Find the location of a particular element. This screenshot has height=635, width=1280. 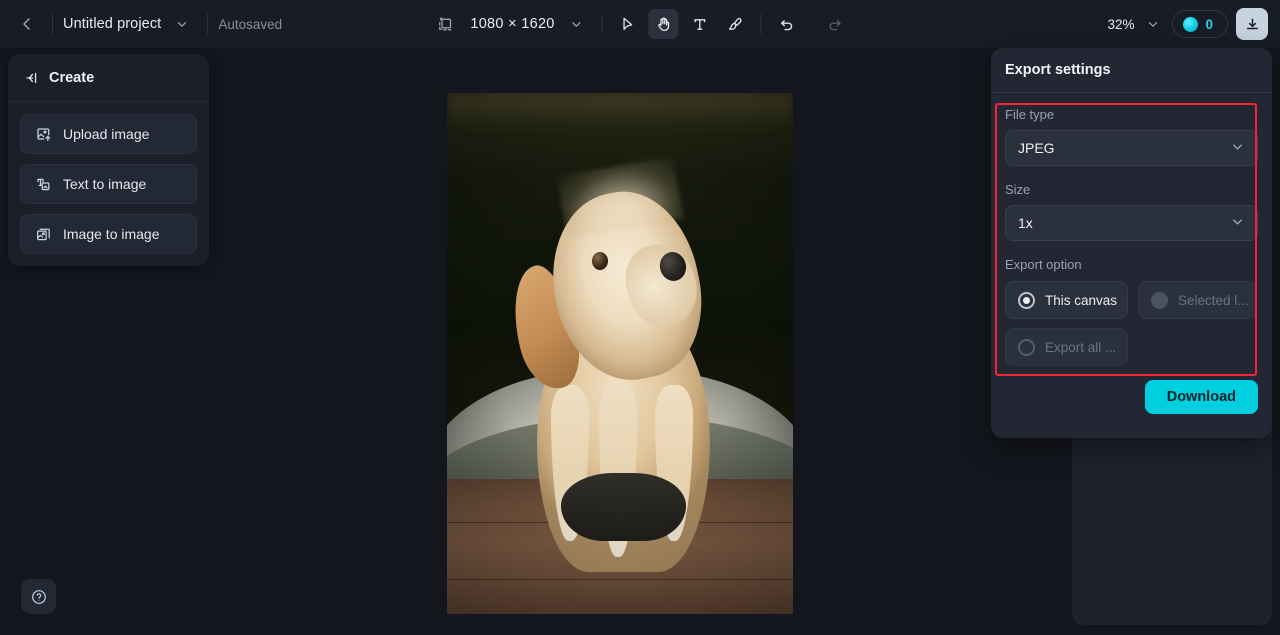

image-to-image-icon is located at coordinates (43, 234).